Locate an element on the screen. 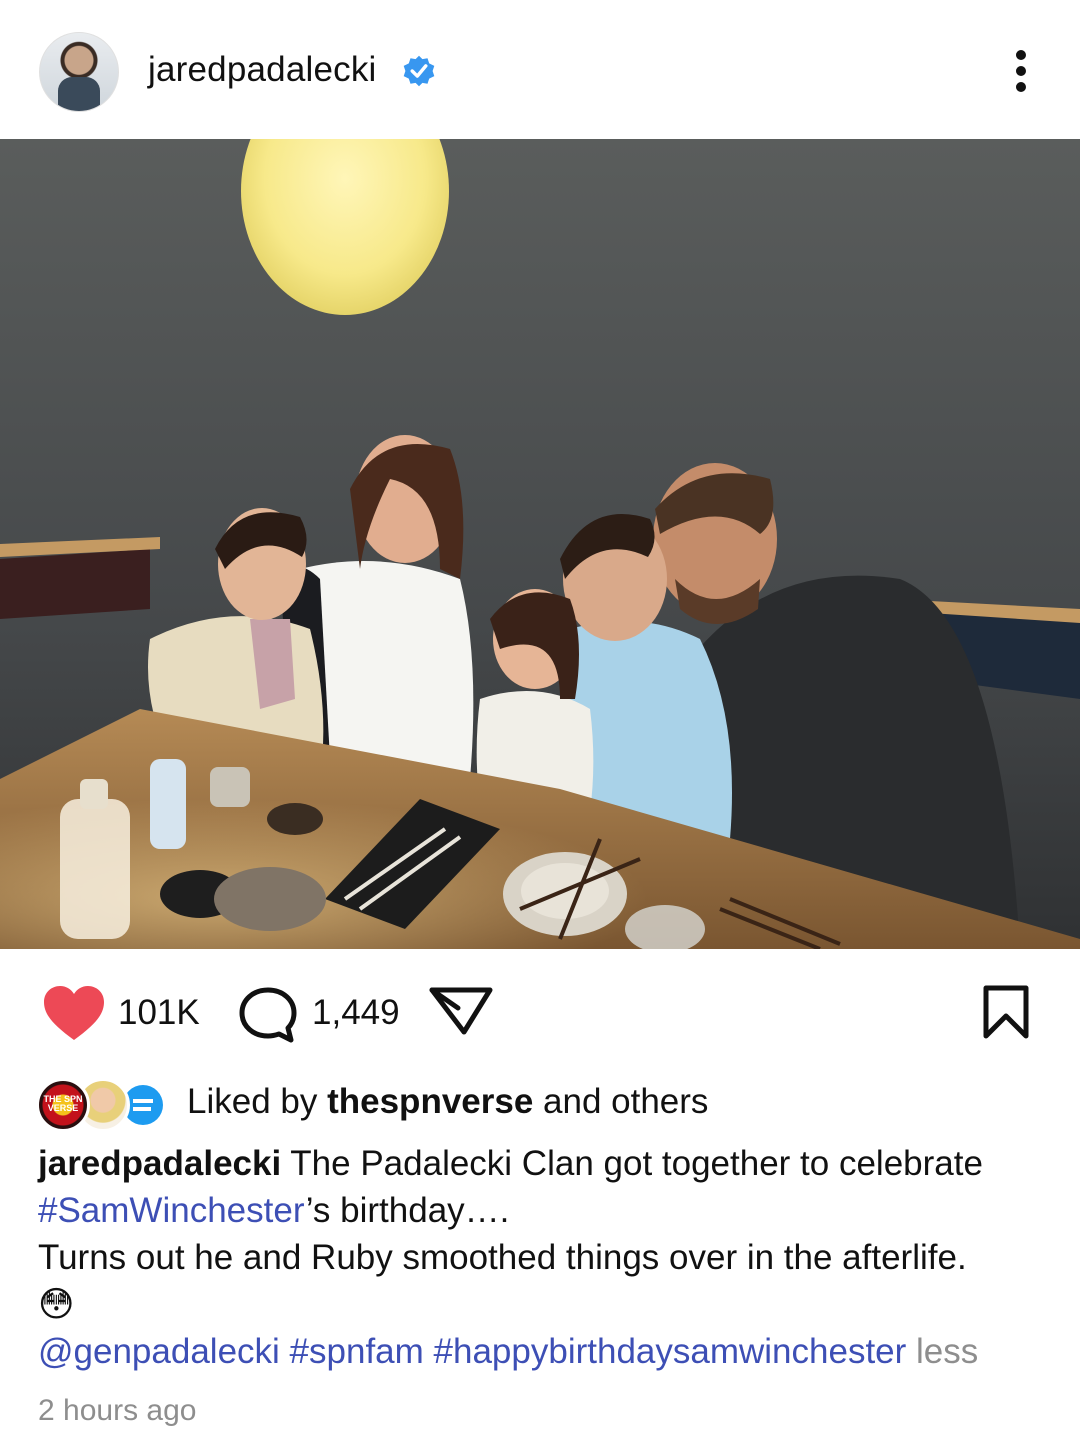  caption-username: jaredpadalecki is located at coordinates (159, 1163).